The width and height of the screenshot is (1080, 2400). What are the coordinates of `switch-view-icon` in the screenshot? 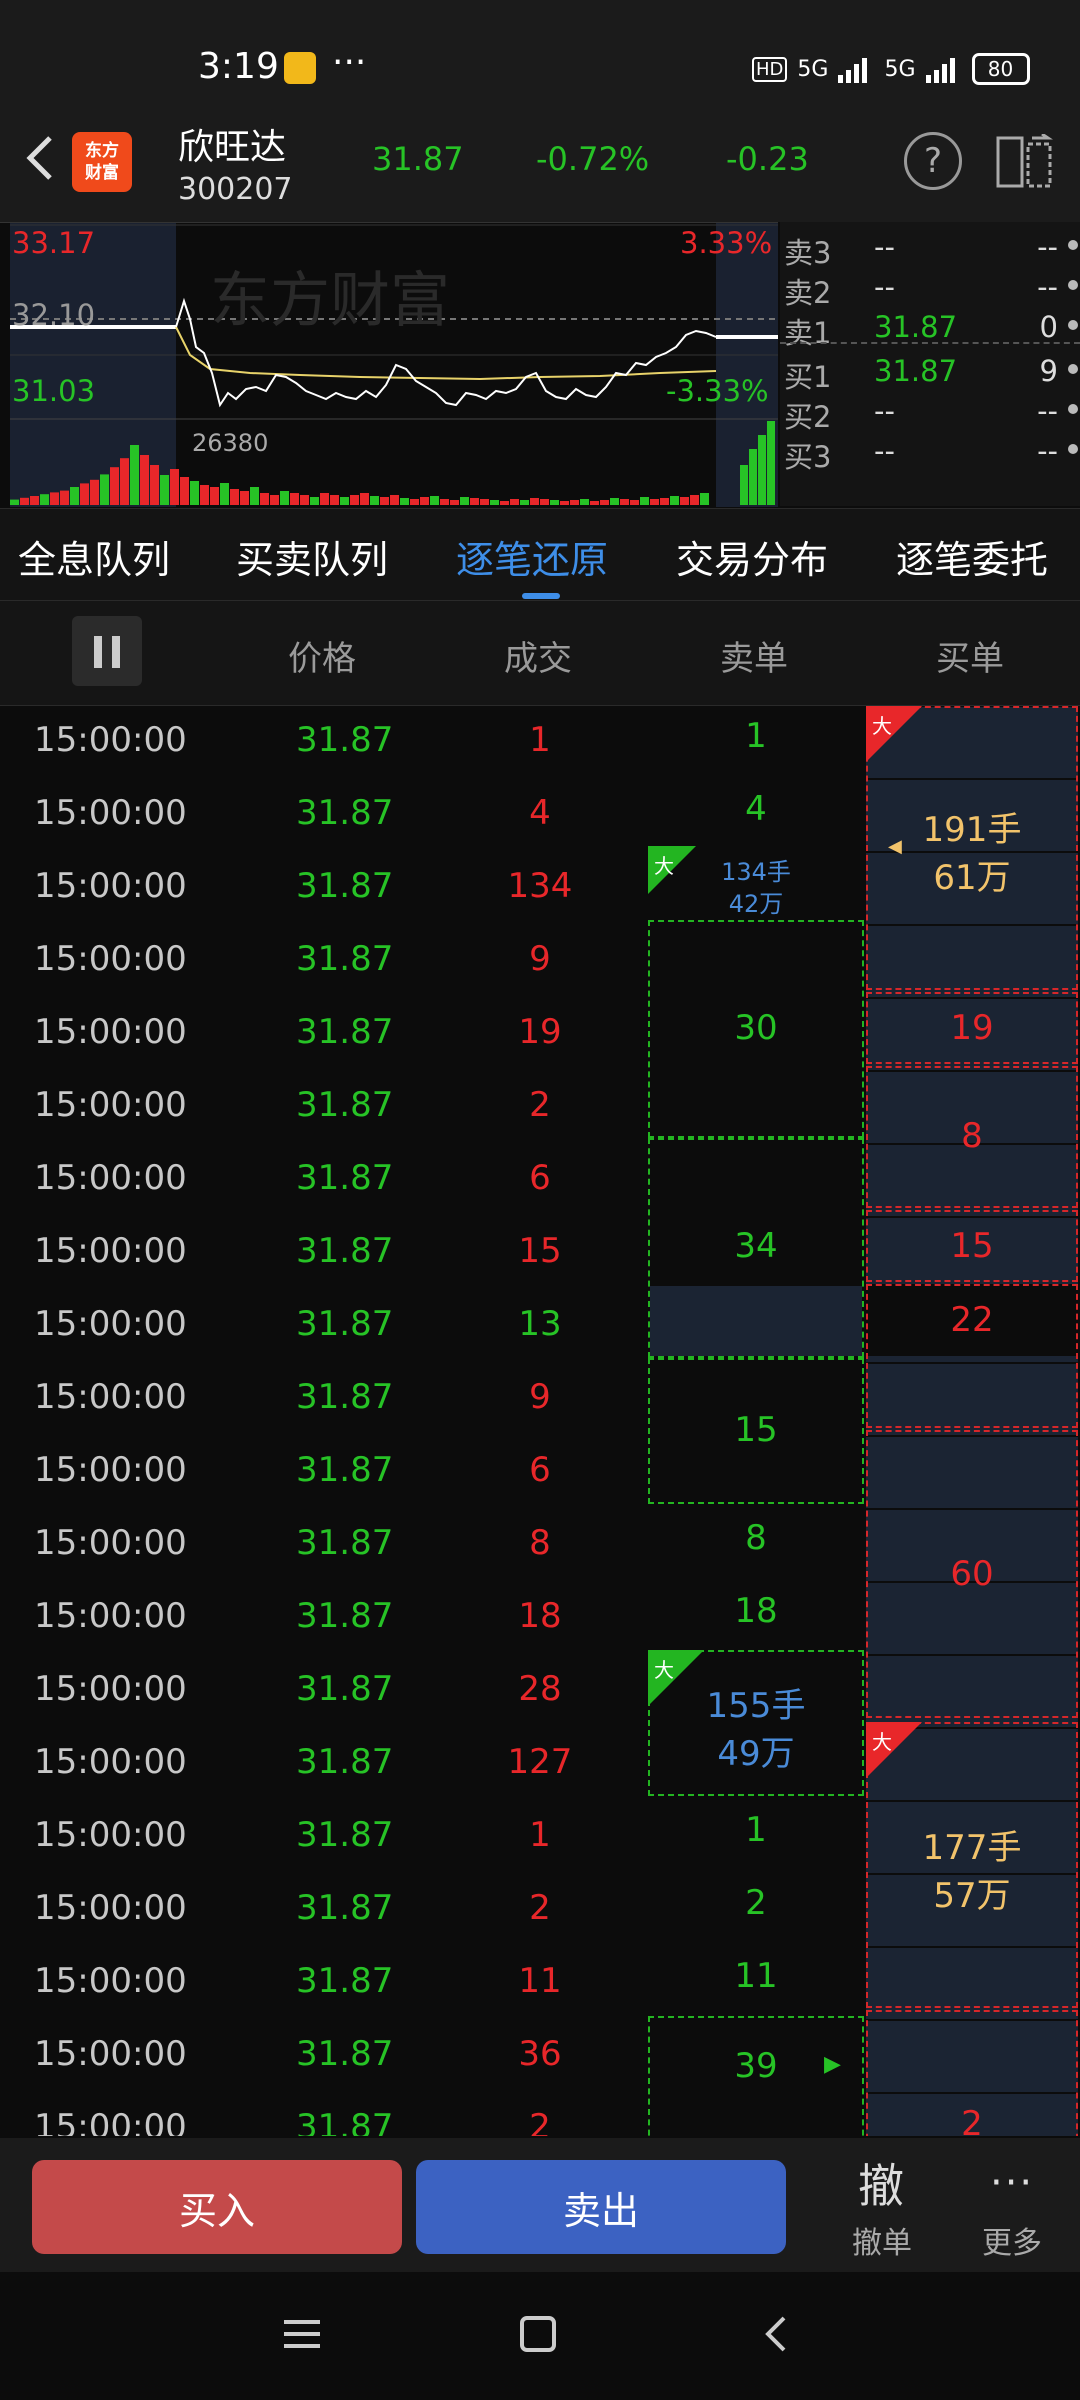 It's located at (1025, 162).